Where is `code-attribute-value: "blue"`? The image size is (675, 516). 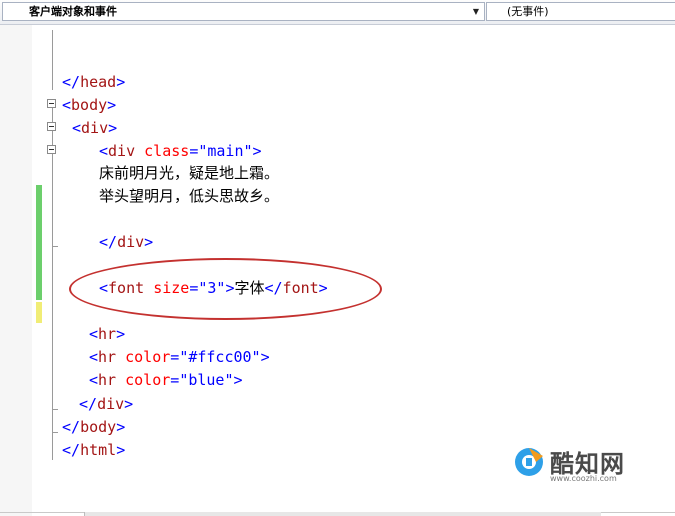
code-attribute-value: "blue" is located at coordinates (206, 380).